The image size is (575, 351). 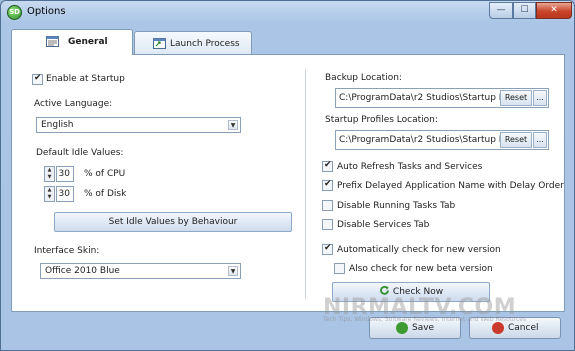 What do you see at coordinates (327, 166) in the screenshot?
I see `auto-refresh-checkbox` at bounding box center [327, 166].